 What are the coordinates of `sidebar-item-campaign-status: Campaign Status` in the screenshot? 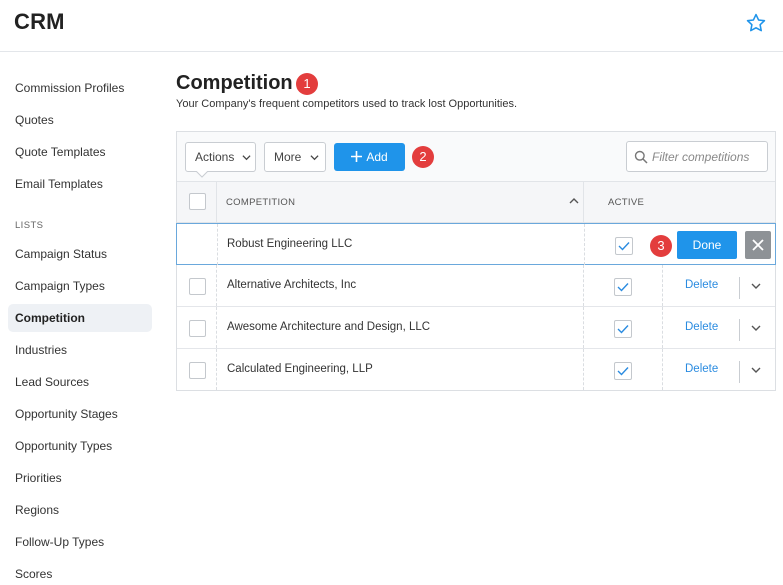 It's located at (80, 254).